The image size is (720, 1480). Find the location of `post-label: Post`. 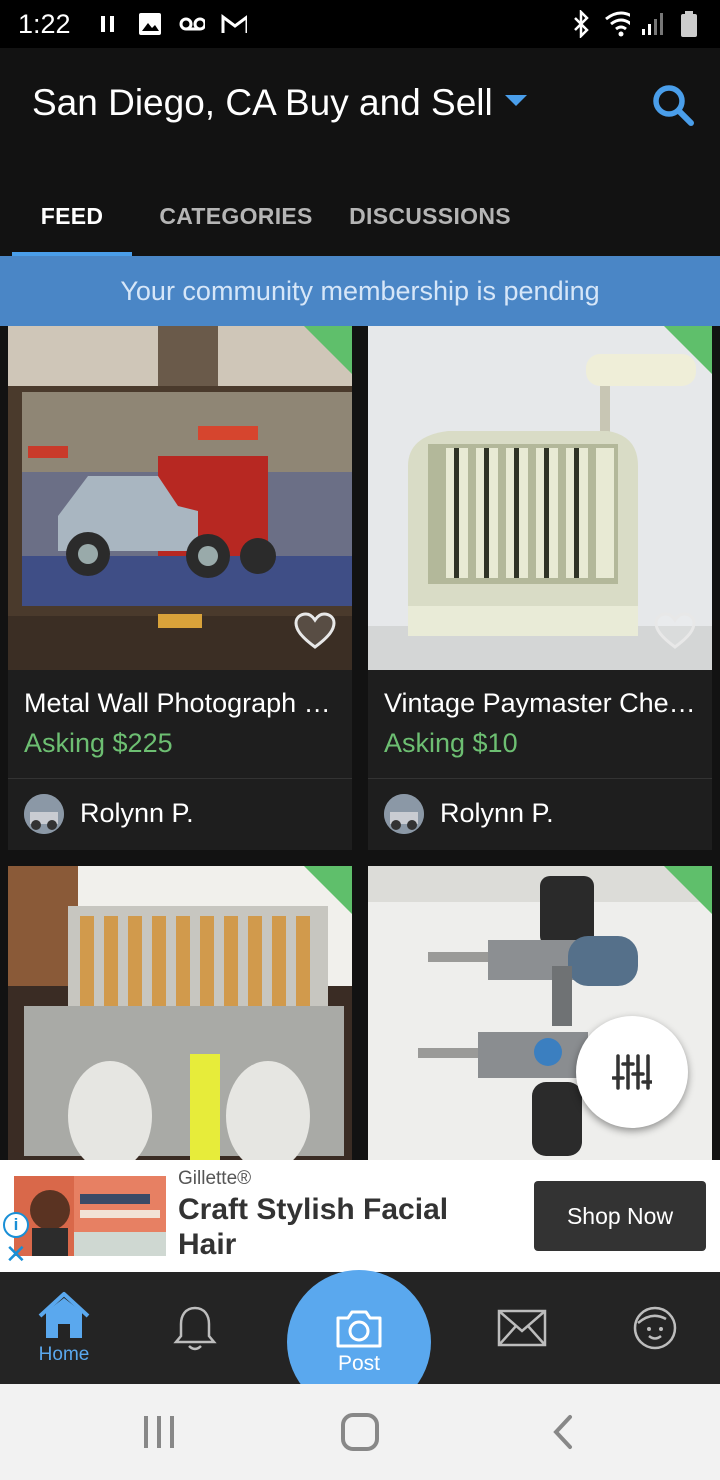

post-label: Post is located at coordinates (359, 1363).